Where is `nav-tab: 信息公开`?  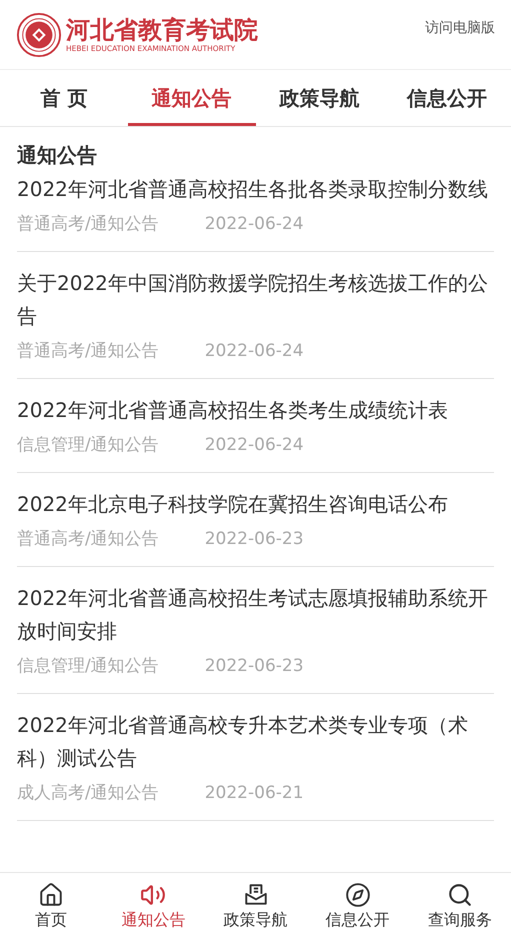 nav-tab: 信息公开 is located at coordinates (447, 98).